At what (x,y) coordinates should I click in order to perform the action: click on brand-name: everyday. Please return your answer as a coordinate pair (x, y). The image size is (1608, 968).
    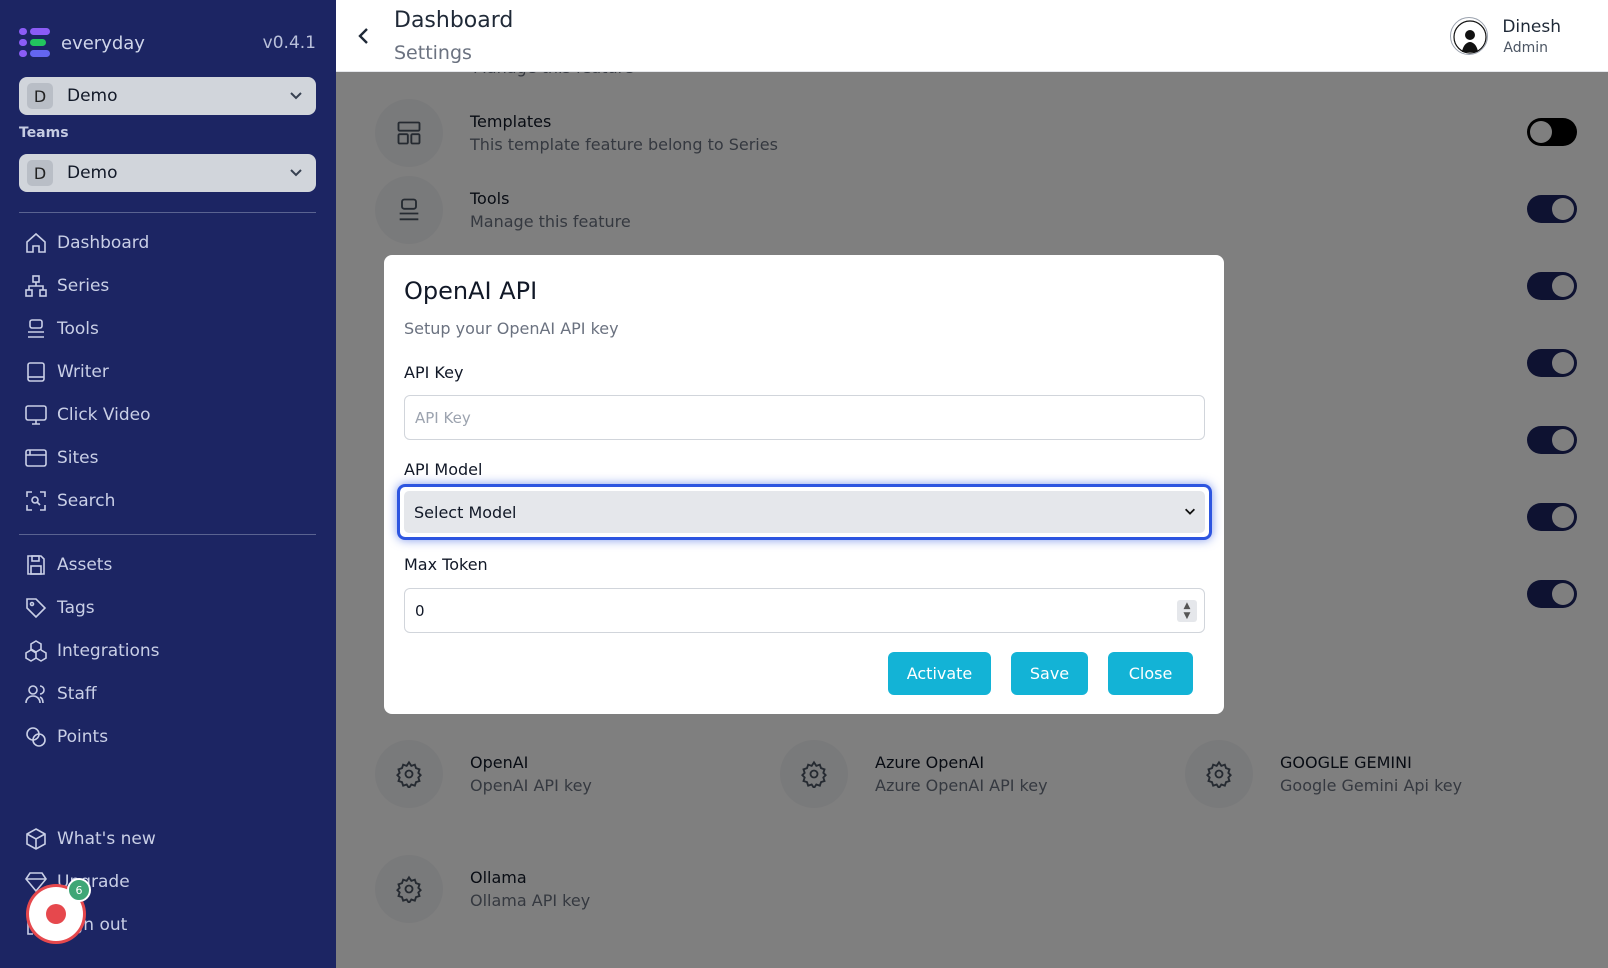
    Looking at the image, I should click on (103, 43).